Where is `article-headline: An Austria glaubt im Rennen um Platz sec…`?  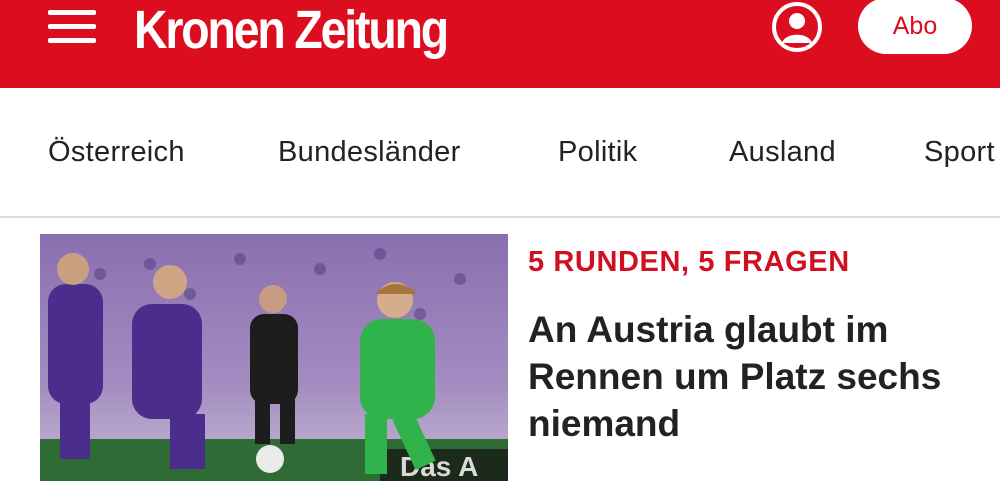
article-headline: An Austria glaubt im Rennen um Platz sec… is located at coordinates (753, 376).